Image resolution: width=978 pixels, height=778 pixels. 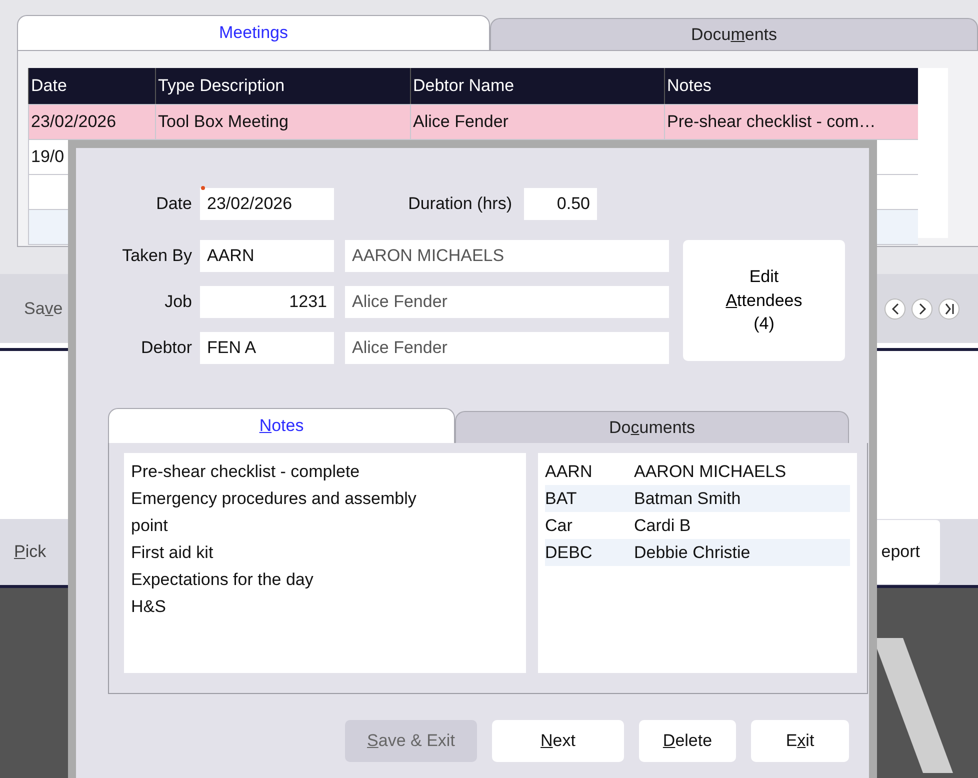 What do you see at coordinates (267, 348) in the screenshot?
I see `code-field: FEN A` at bounding box center [267, 348].